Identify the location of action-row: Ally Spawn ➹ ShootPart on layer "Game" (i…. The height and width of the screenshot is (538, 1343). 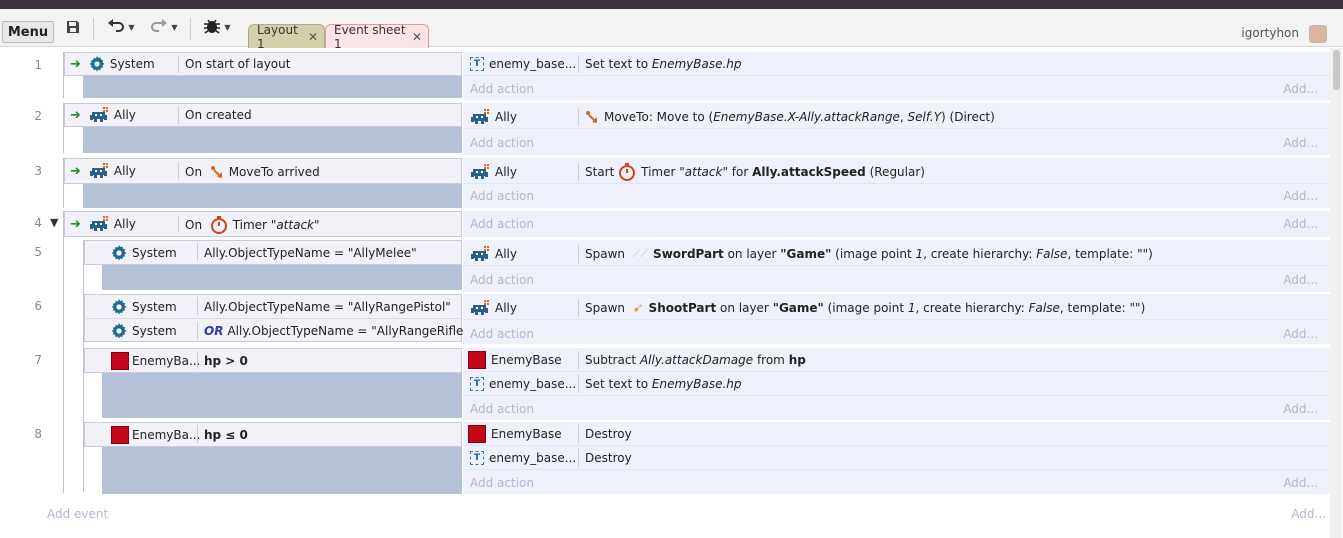
(896, 308).